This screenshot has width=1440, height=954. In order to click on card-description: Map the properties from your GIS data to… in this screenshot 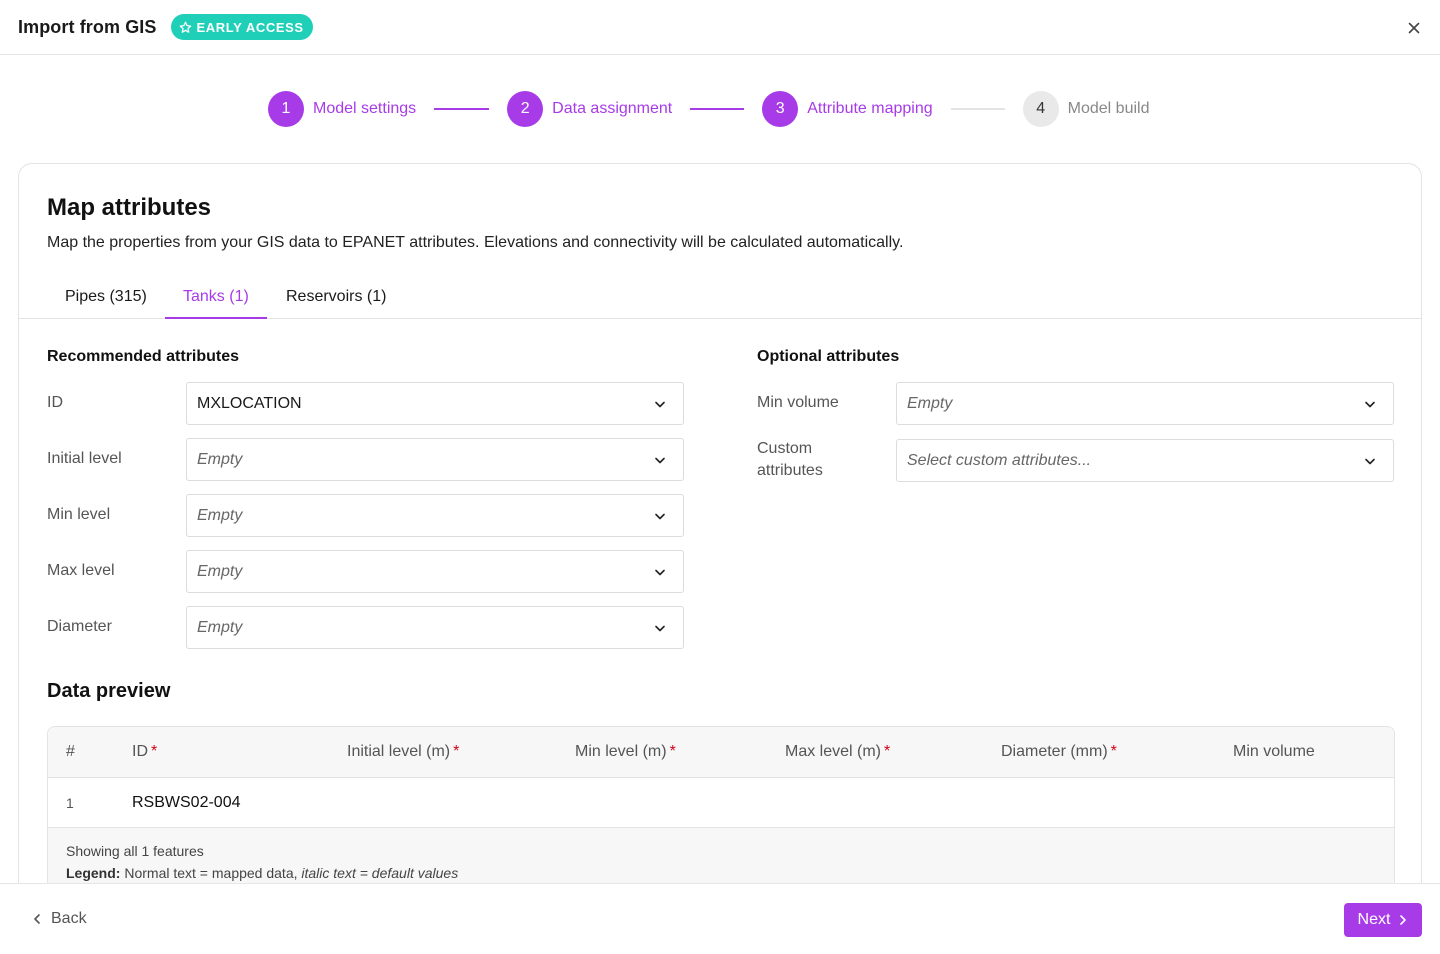, I will do `click(475, 242)`.